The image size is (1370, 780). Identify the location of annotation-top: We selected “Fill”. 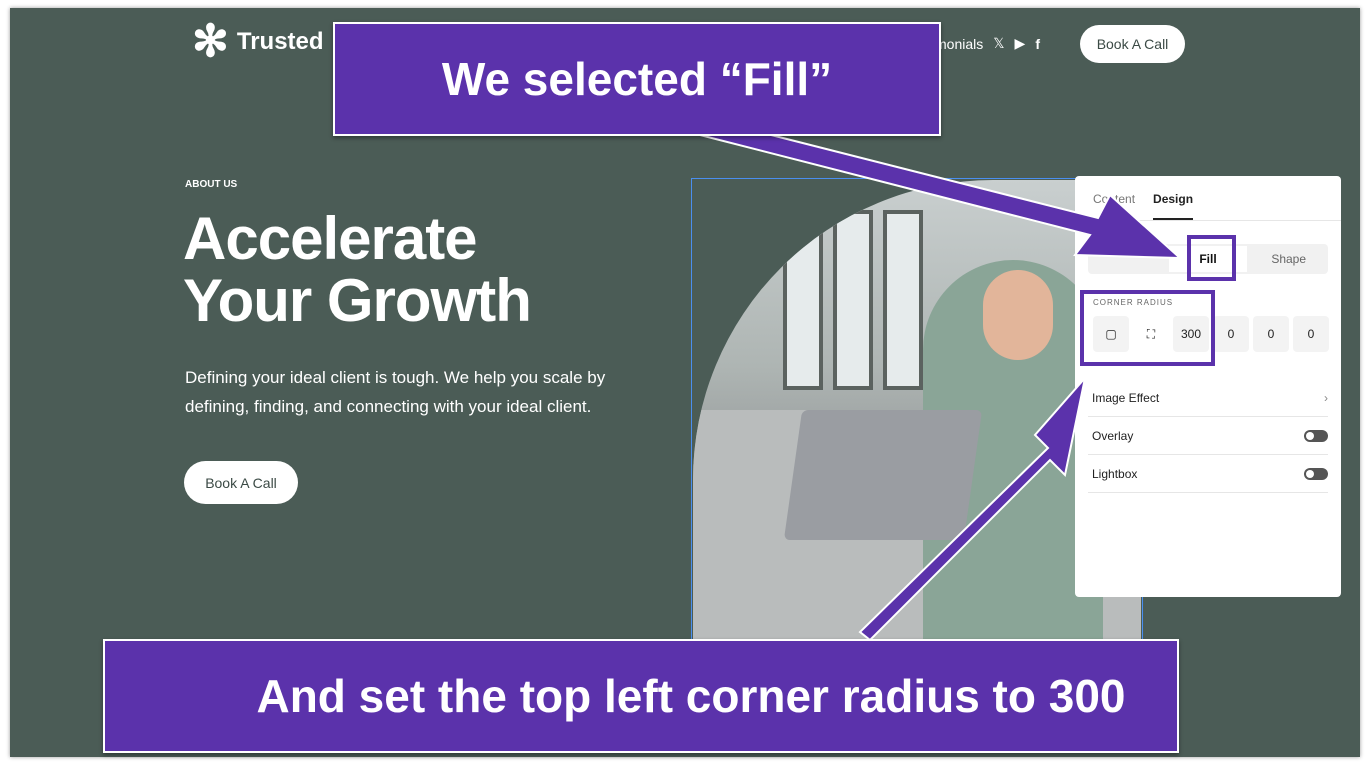
(637, 79).